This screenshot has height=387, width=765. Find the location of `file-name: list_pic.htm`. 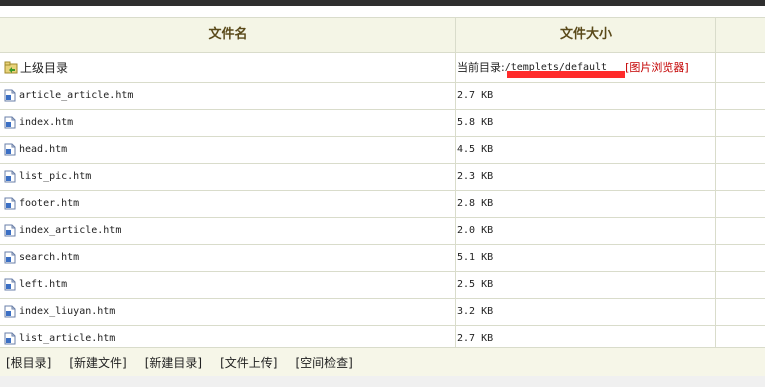

file-name: list_pic.htm is located at coordinates (55, 176).